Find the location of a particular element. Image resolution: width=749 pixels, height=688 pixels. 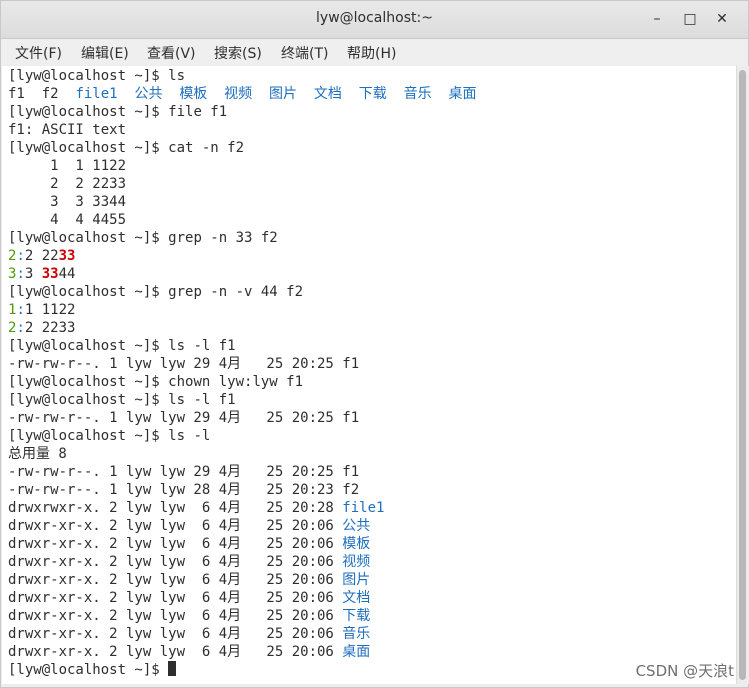

command-text: ls -l is located at coordinates (189, 436).